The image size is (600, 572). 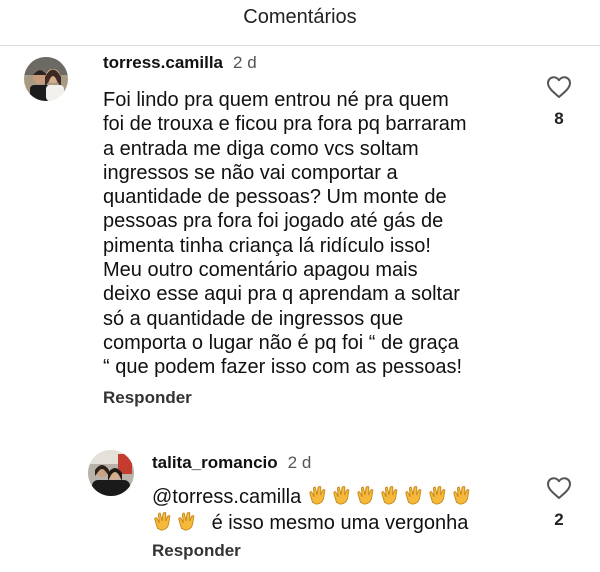 I want to click on like-count: 2, so click(x=559, y=519).